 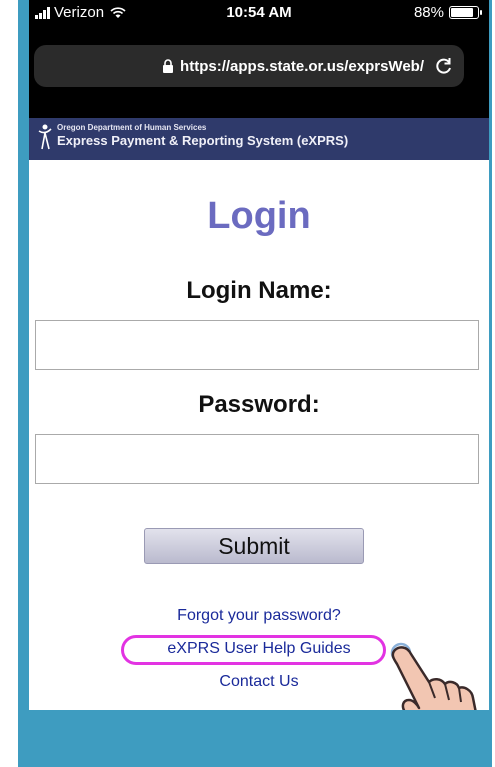 I want to click on banner-org: Oregon Department of Human Services, so click(x=132, y=127).